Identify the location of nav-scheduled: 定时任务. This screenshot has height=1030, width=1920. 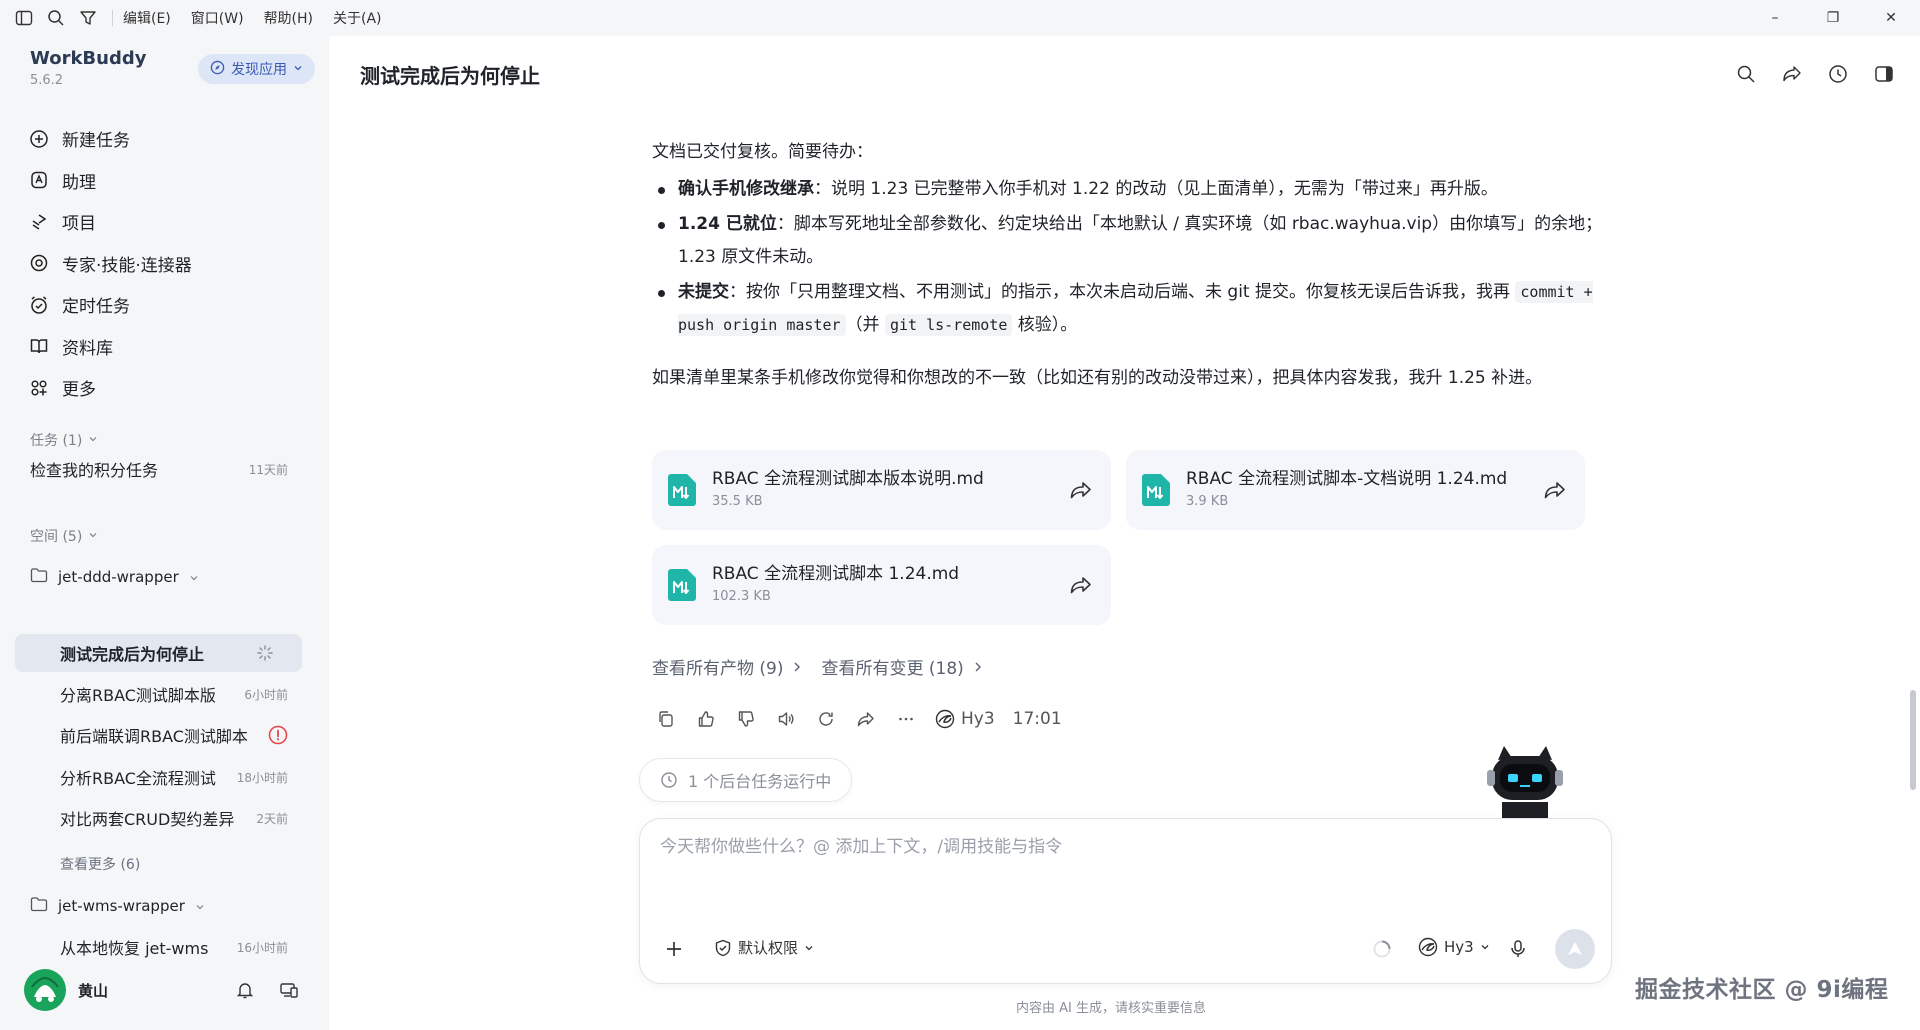
(168, 305).